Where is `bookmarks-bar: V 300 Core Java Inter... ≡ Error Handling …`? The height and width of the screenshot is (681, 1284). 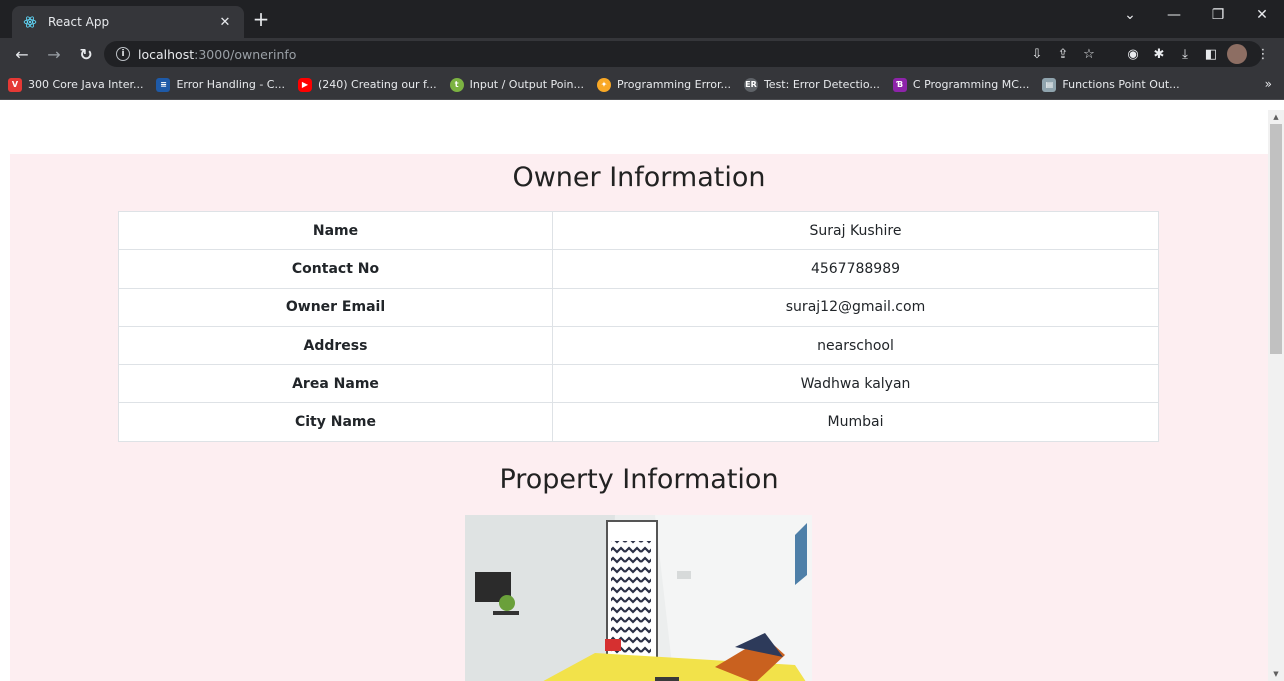
bookmarks-bar: V 300 Core Java Inter... ≡ Error Handling … is located at coordinates (642, 85).